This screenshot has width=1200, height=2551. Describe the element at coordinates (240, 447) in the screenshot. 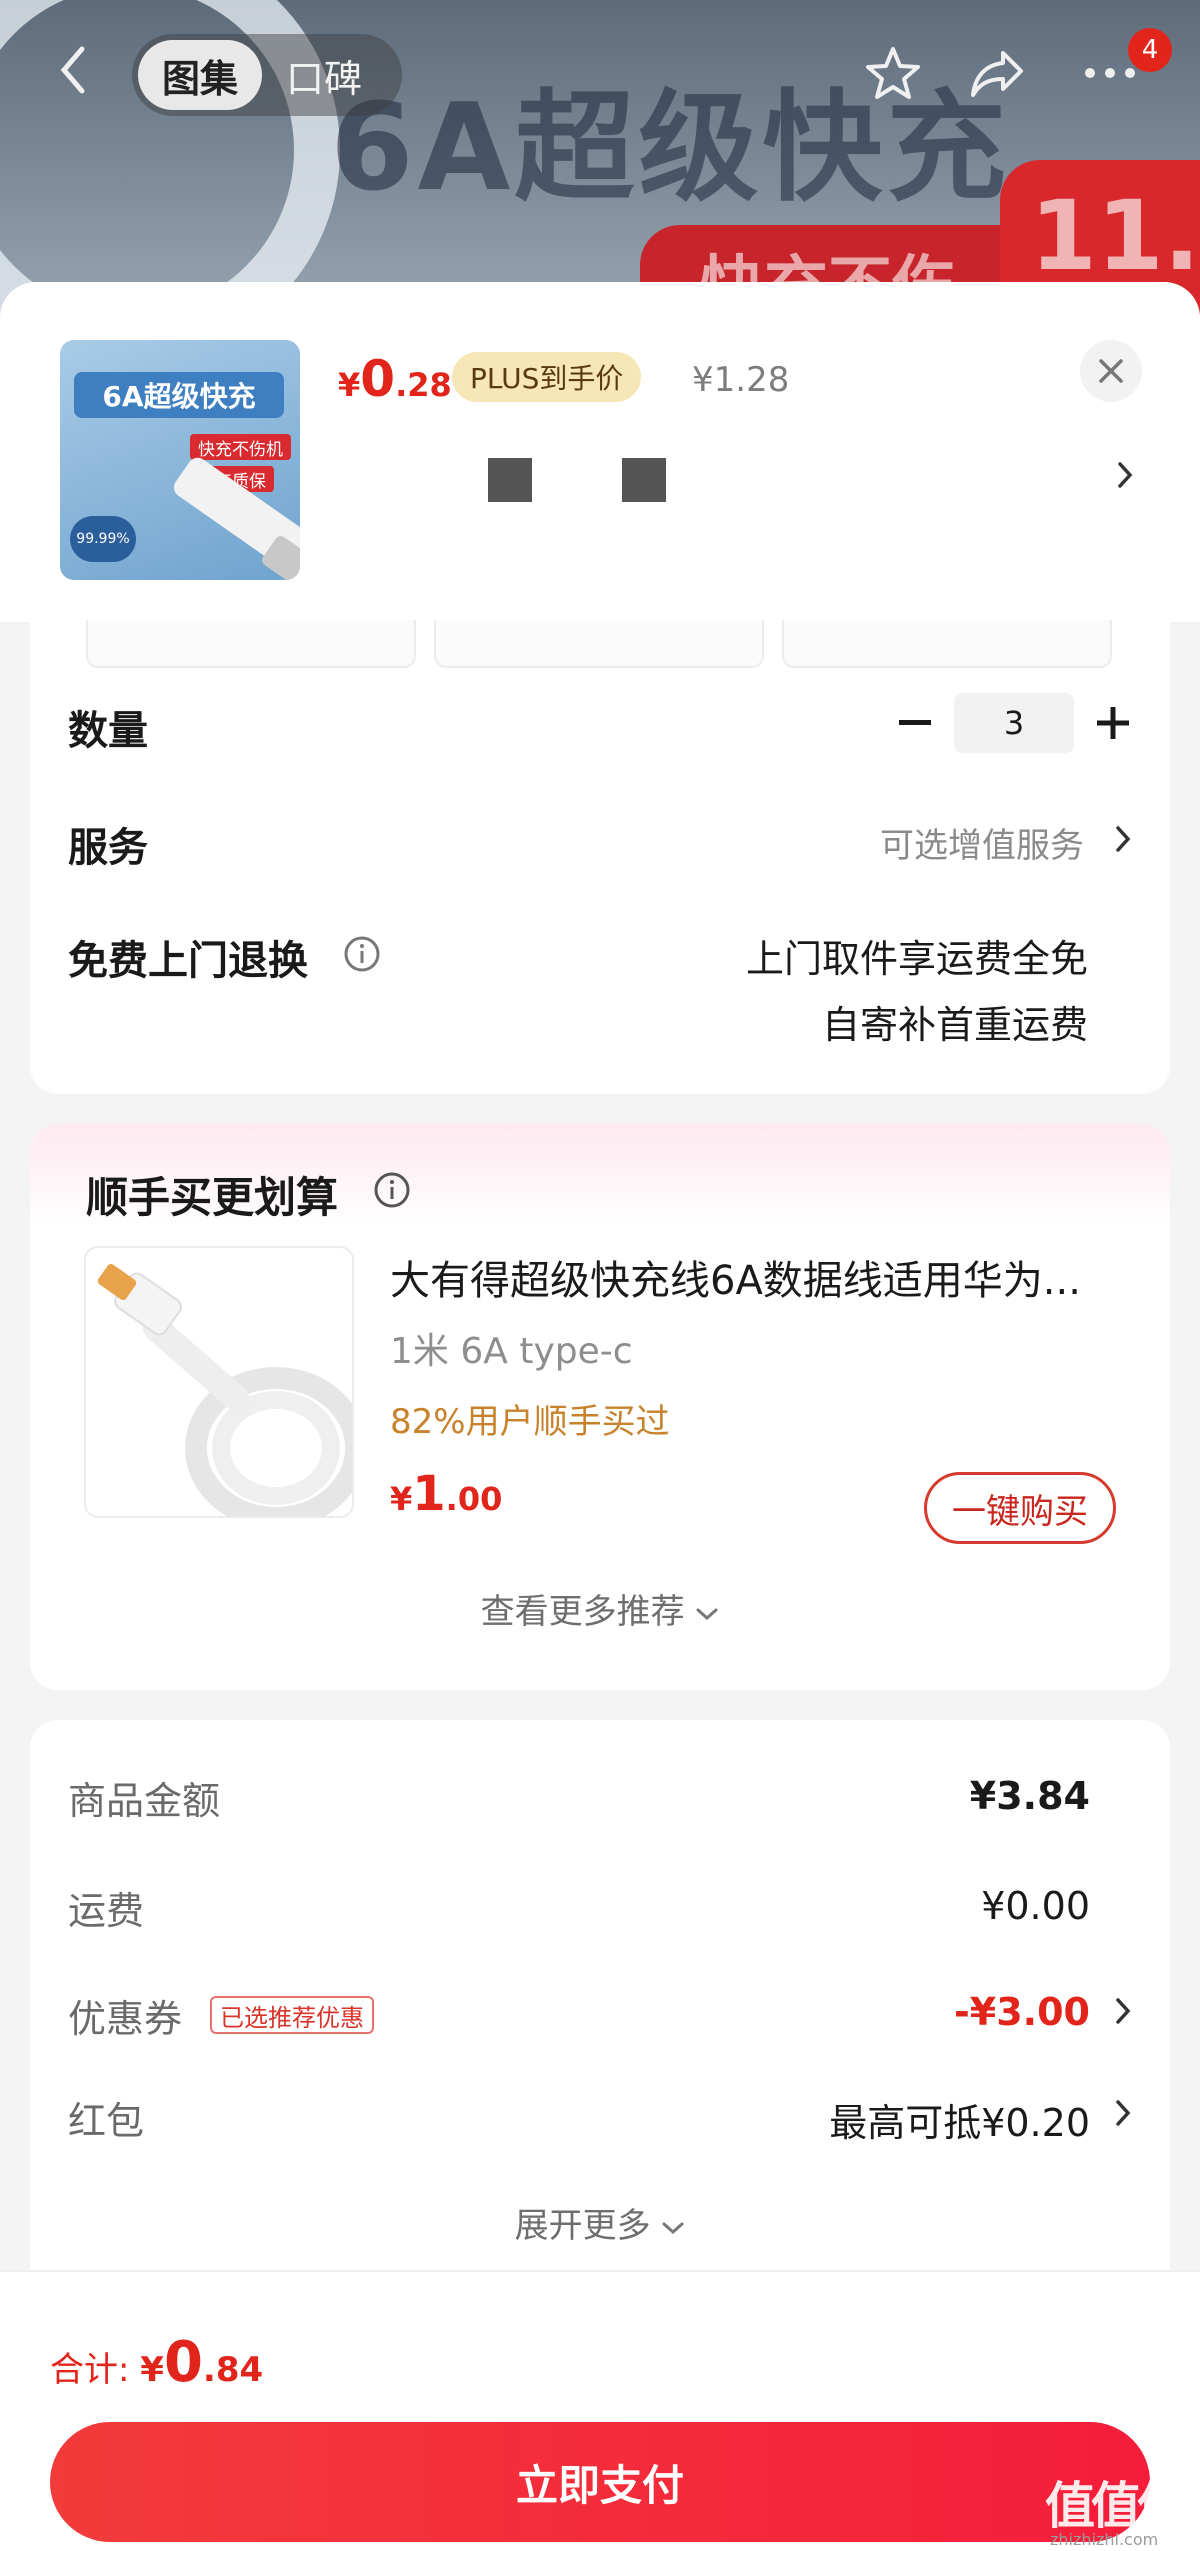

I see `thumbnail-tag: 快充不伤机` at that location.